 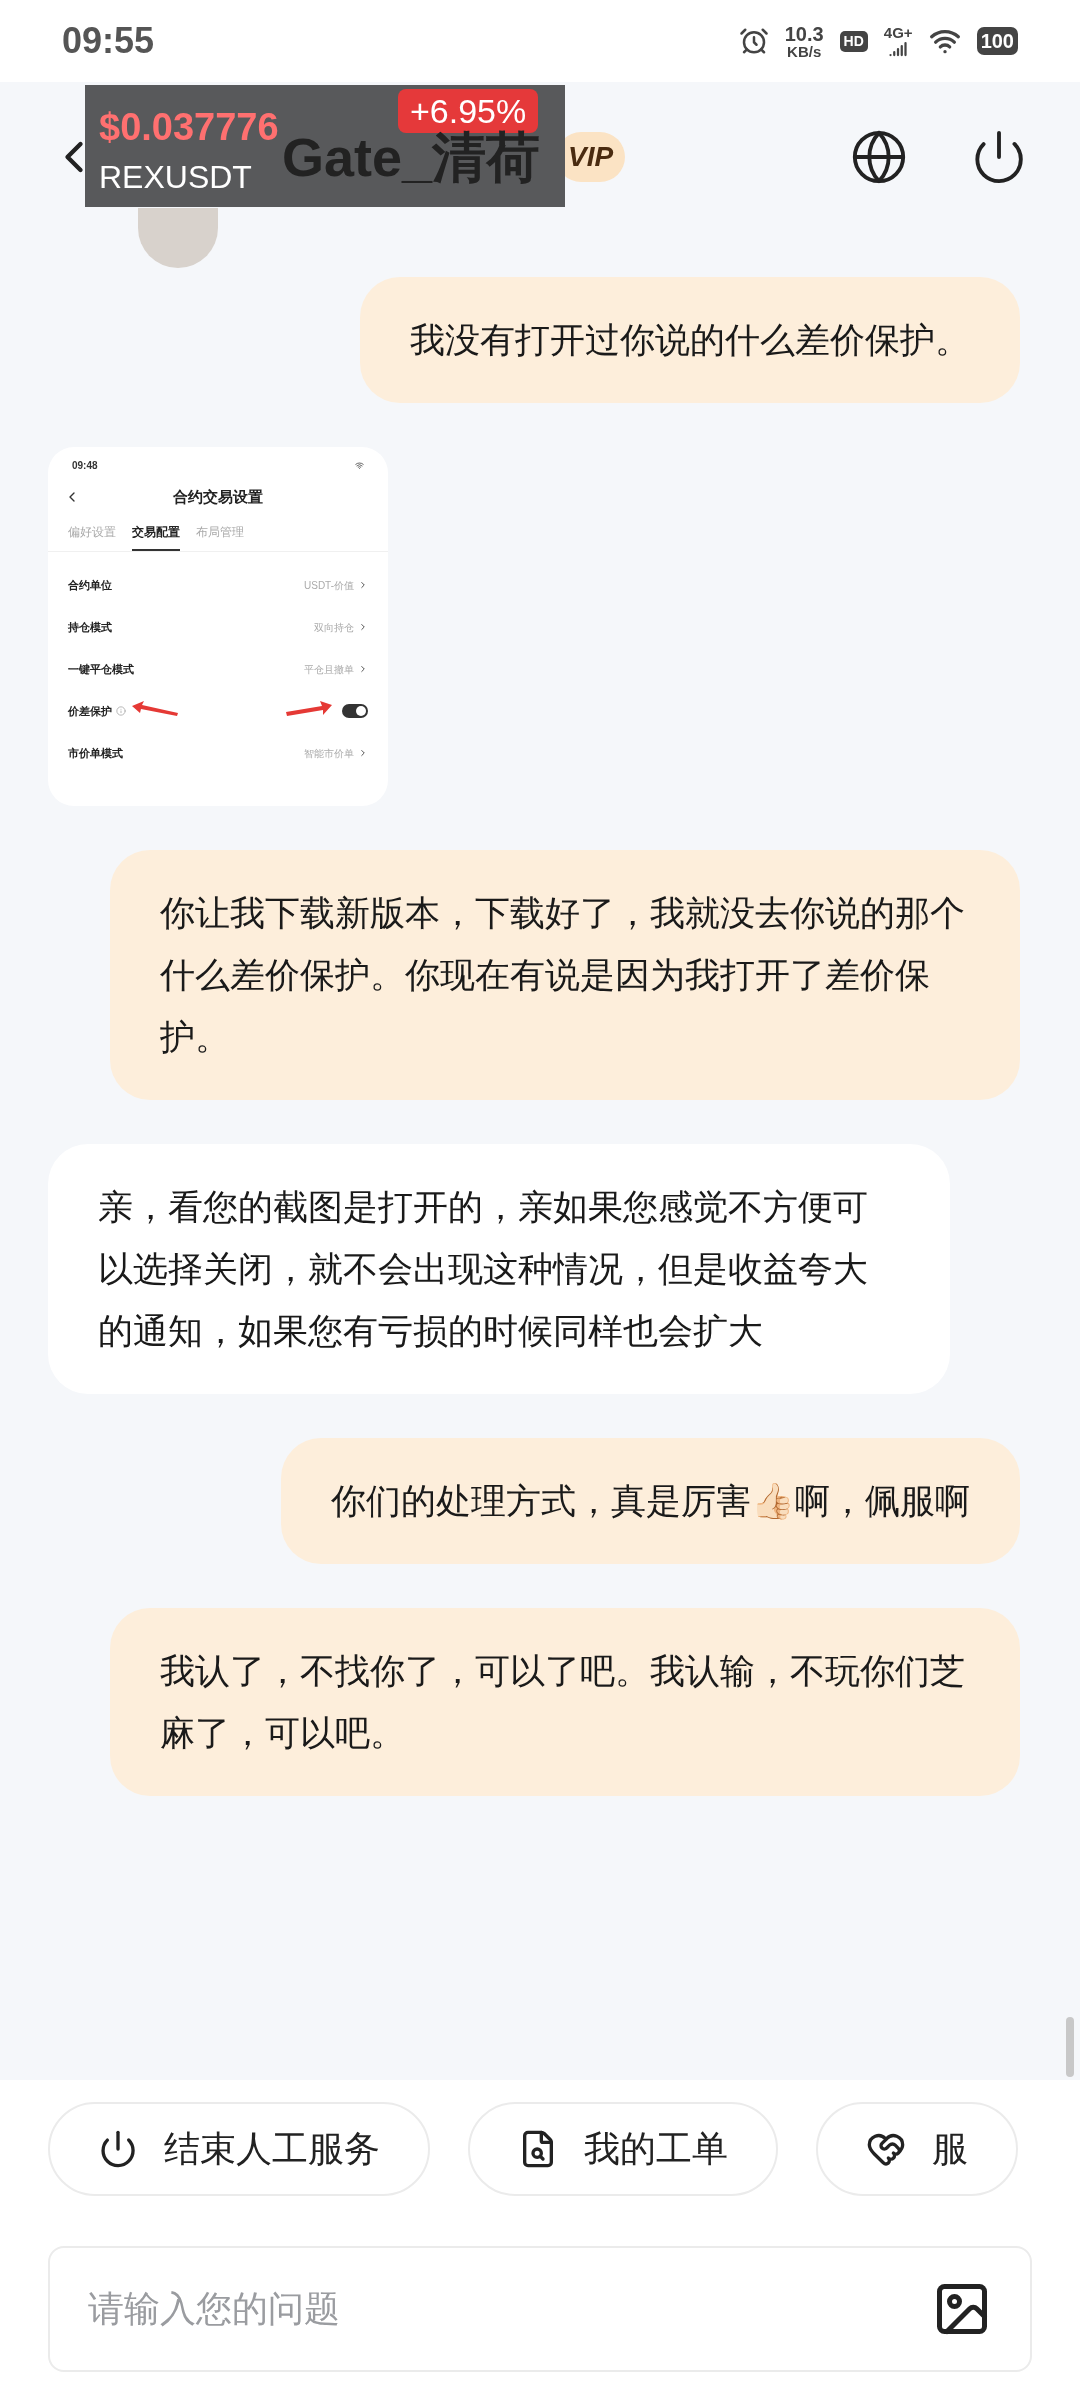 What do you see at coordinates (156, 535) in the screenshot?
I see `settings-tab: 交易配置` at bounding box center [156, 535].